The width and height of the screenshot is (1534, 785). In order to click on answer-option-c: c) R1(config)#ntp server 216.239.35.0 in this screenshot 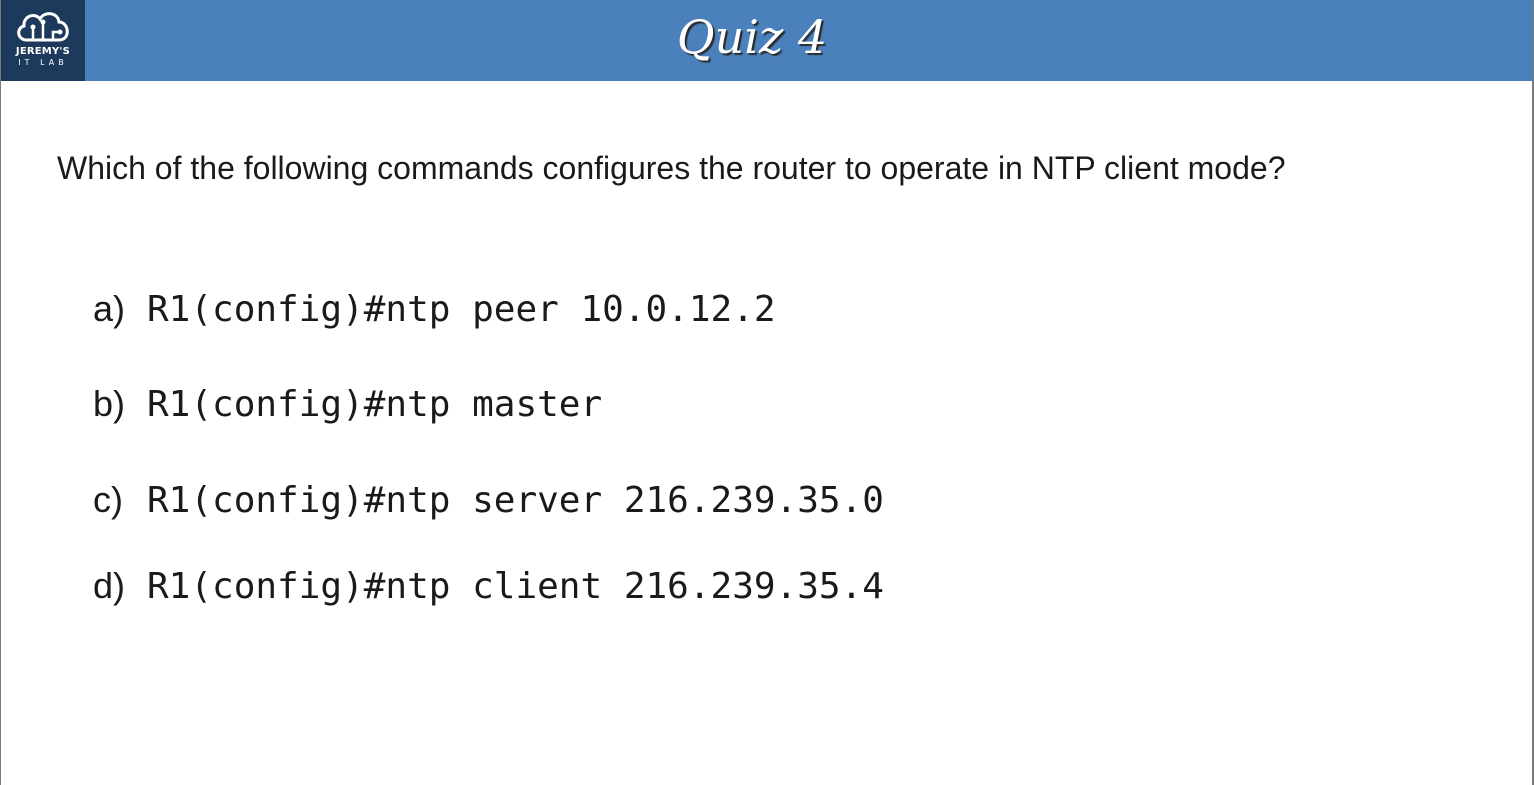, I will do `click(488, 500)`.